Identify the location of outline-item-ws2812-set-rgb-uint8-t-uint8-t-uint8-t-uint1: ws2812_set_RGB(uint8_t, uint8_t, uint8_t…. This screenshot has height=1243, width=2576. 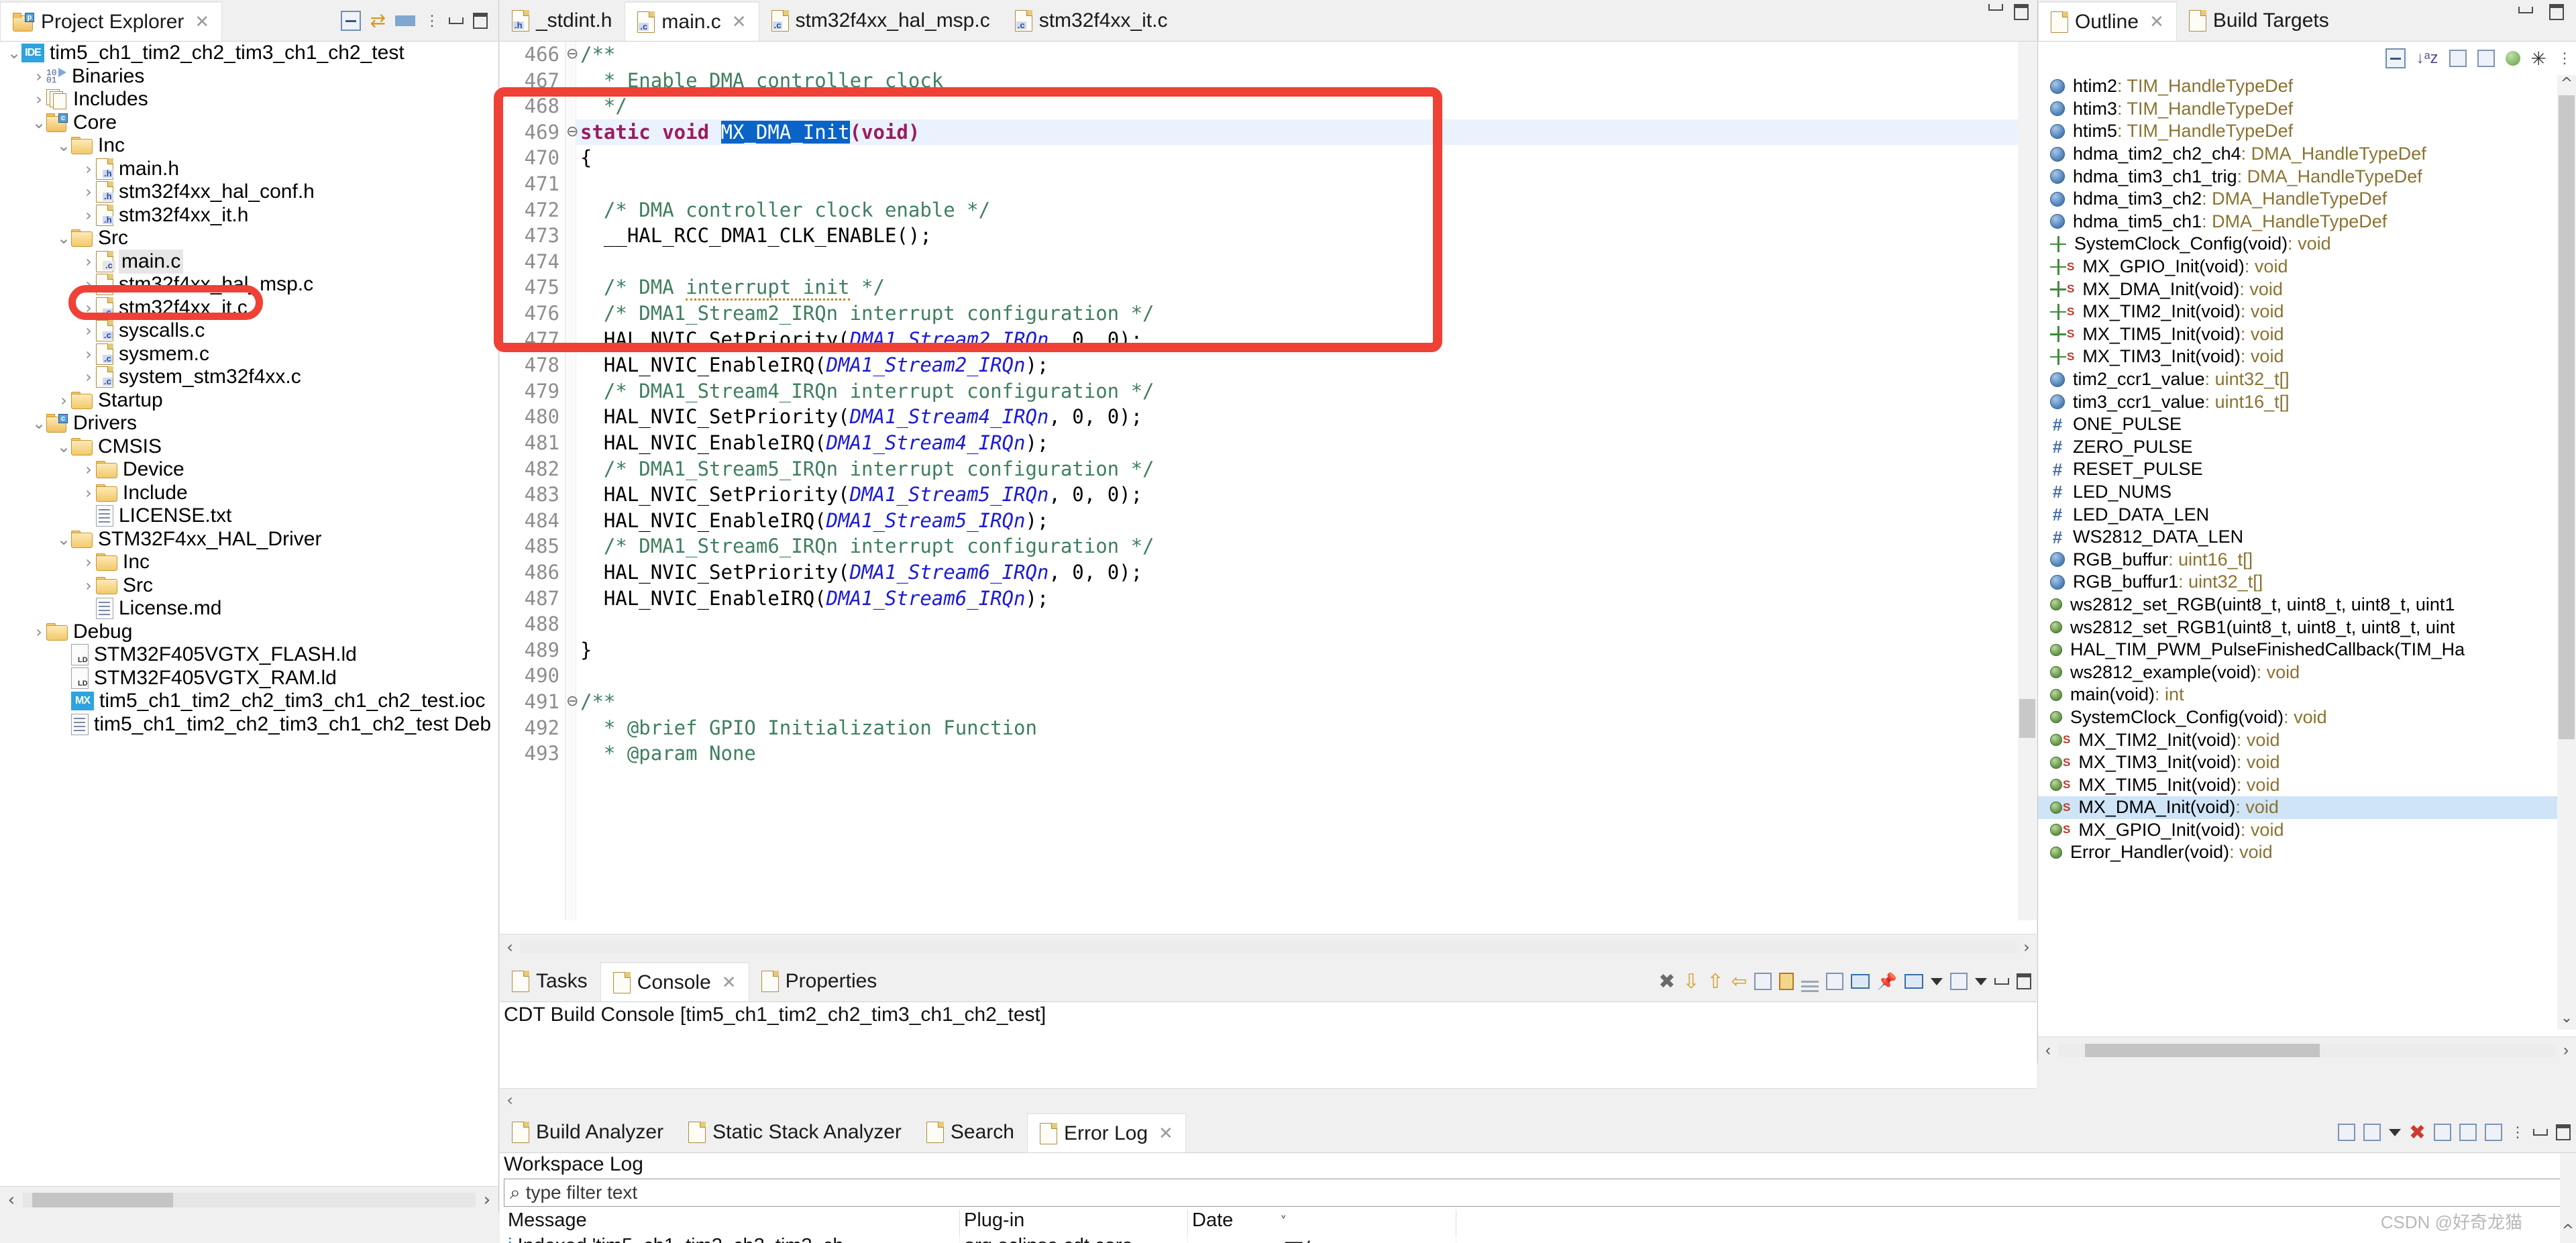
(2297, 605).